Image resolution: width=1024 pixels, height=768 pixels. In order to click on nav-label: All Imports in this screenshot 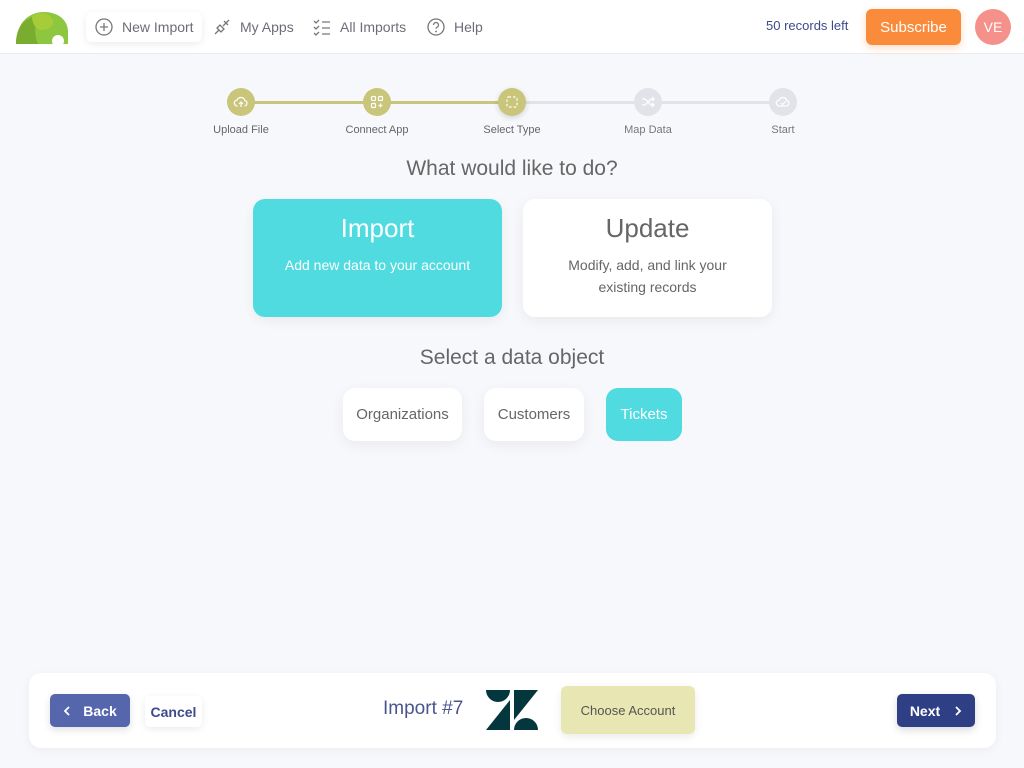, I will do `click(373, 27)`.